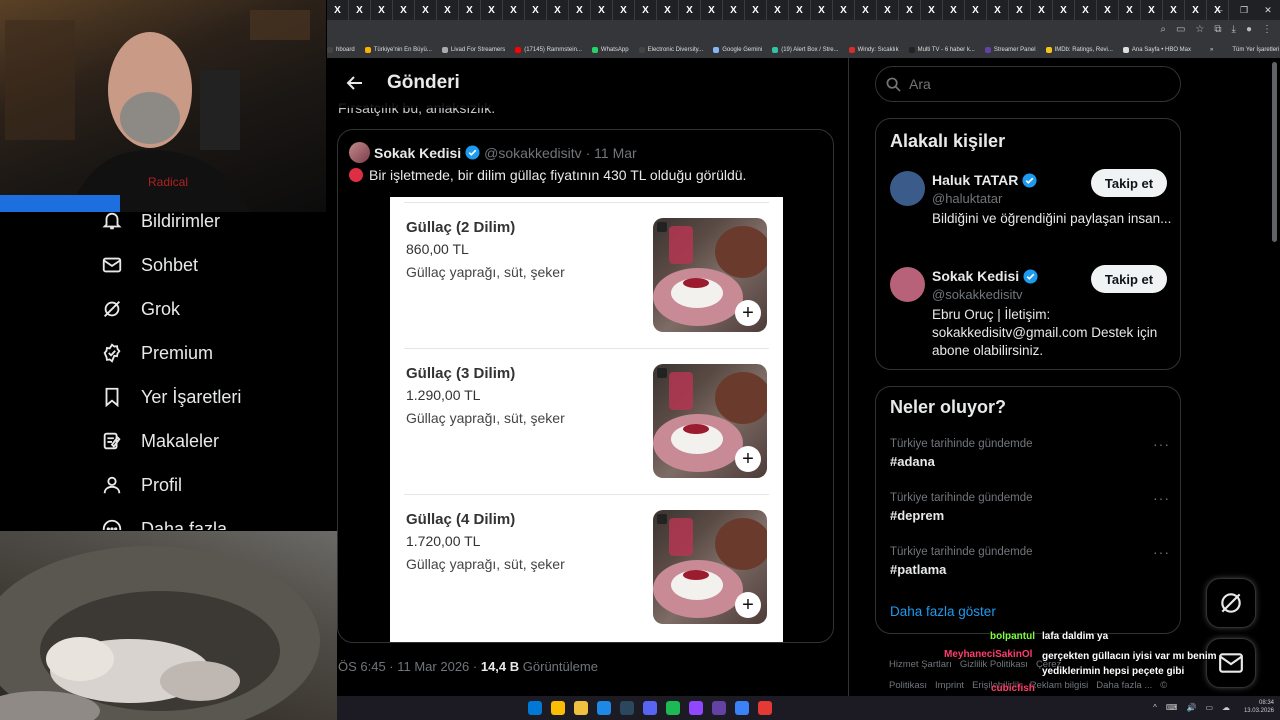  What do you see at coordinates (1030, 452) in the screenshot?
I see `trend-item: Türkiye tarihinde gündemde #adana ···` at bounding box center [1030, 452].